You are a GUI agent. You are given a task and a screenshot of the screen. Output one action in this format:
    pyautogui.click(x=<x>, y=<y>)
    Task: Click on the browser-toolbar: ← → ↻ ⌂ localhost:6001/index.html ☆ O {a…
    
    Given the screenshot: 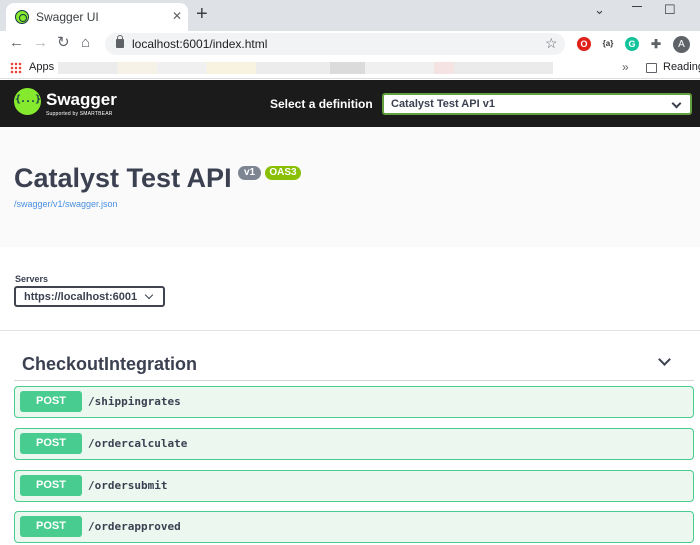 What is the action you would take?
    pyautogui.click(x=350, y=44)
    